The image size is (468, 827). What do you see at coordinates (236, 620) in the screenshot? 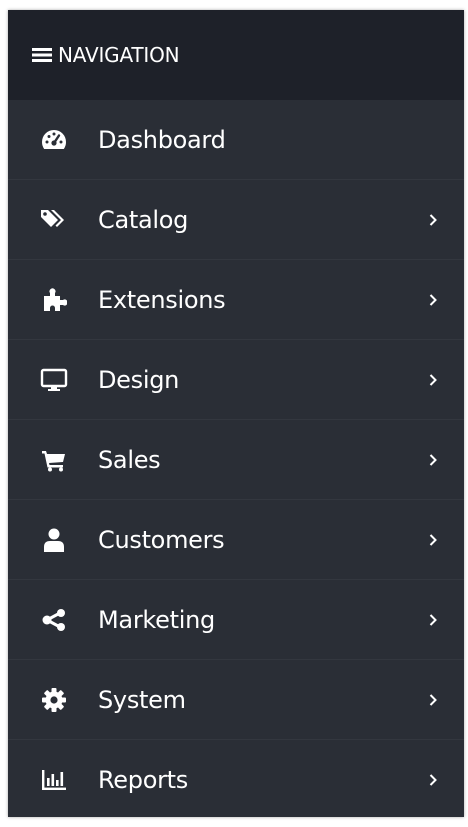
I see `menu-item-marketing: Marketing` at bounding box center [236, 620].